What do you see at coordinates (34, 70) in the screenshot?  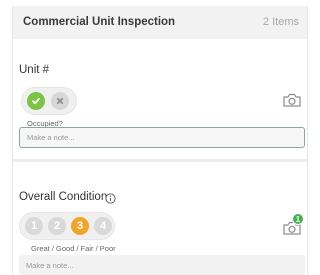 I see `unit-label: Unit #` at bounding box center [34, 70].